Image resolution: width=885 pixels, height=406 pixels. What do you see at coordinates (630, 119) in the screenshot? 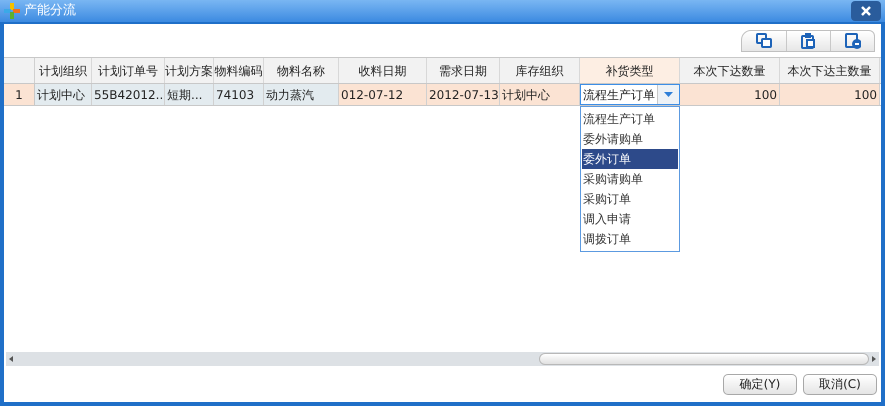
I see `dropdown-option: 流程生产订单` at bounding box center [630, 119].